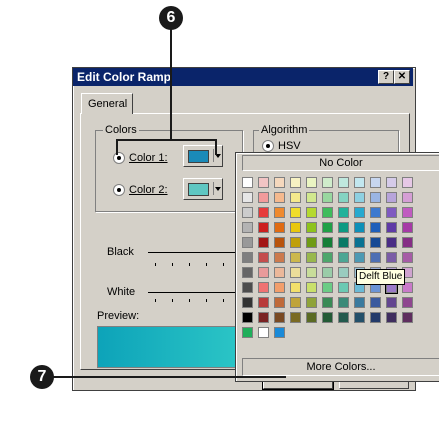  I want to click on color1-radio, so click(119, 158).